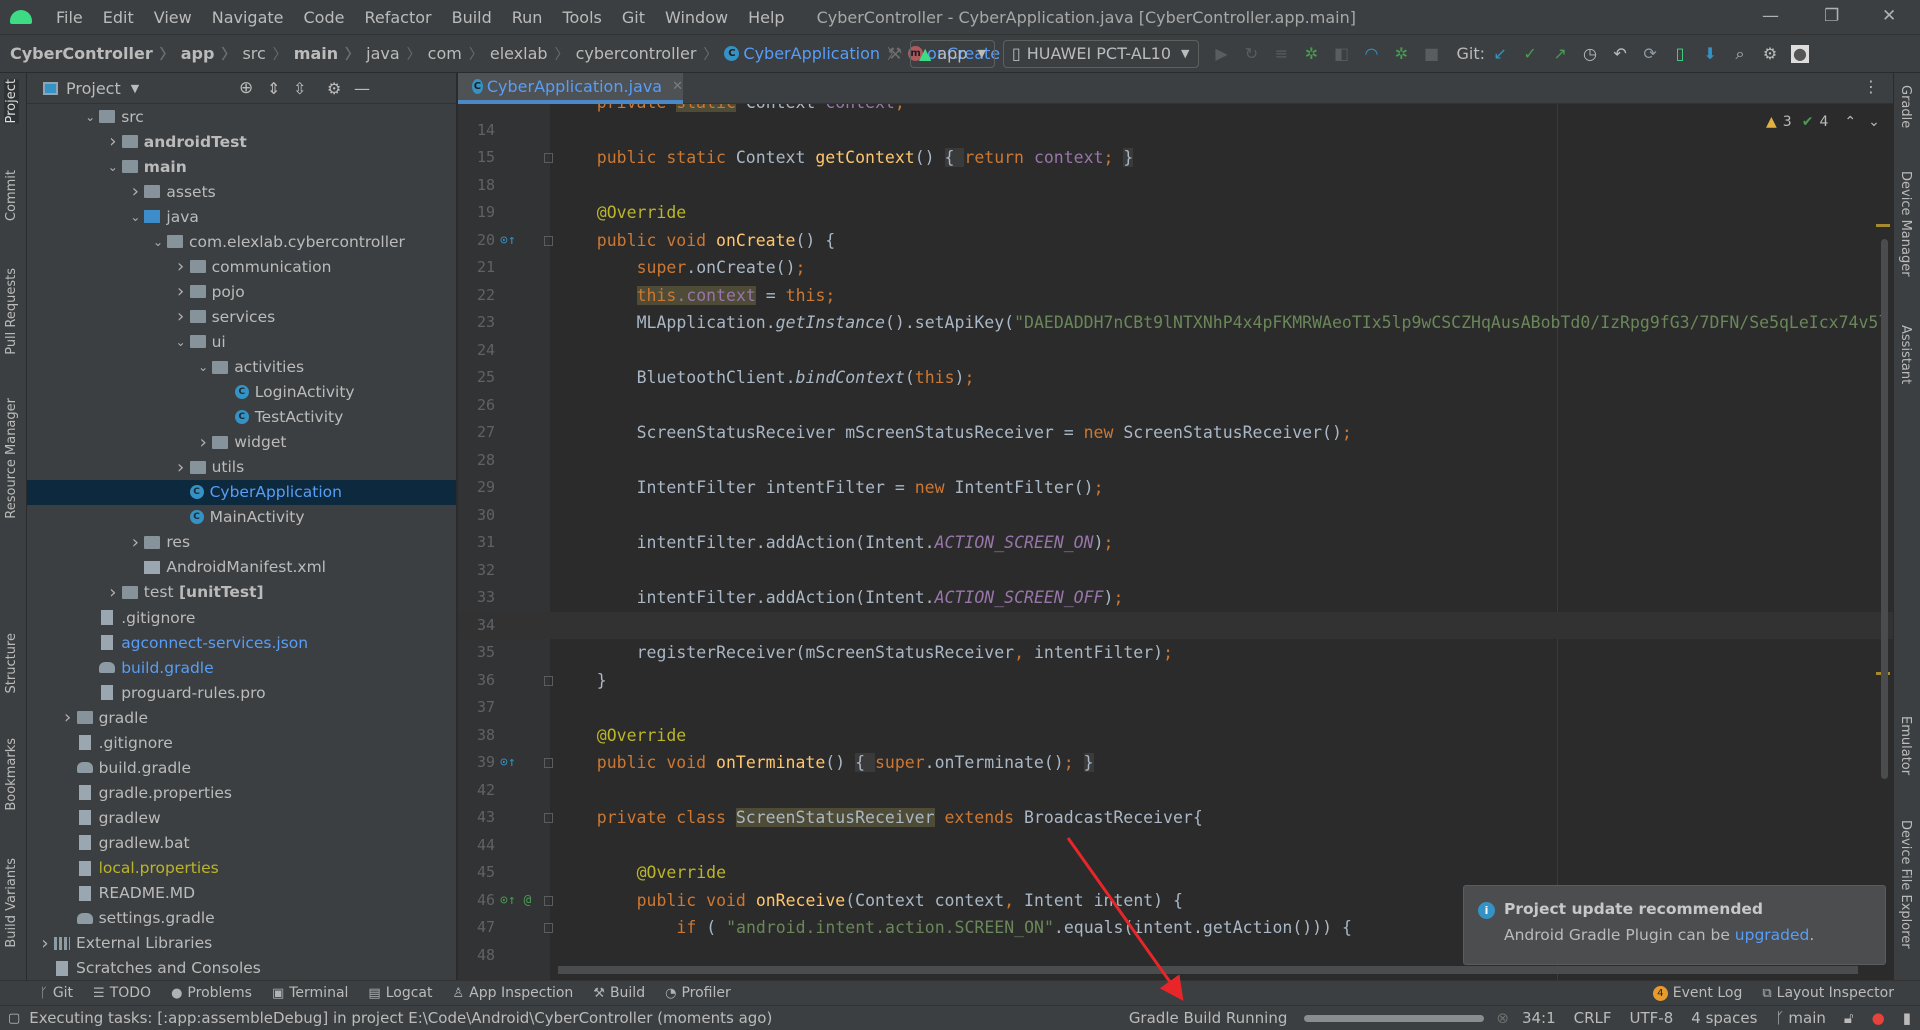 The width and height of the screenshot is (1920, 1030). Describe the element at coordinates (1175, 516) in the screenshot. I see `code-line: 30` at that location.